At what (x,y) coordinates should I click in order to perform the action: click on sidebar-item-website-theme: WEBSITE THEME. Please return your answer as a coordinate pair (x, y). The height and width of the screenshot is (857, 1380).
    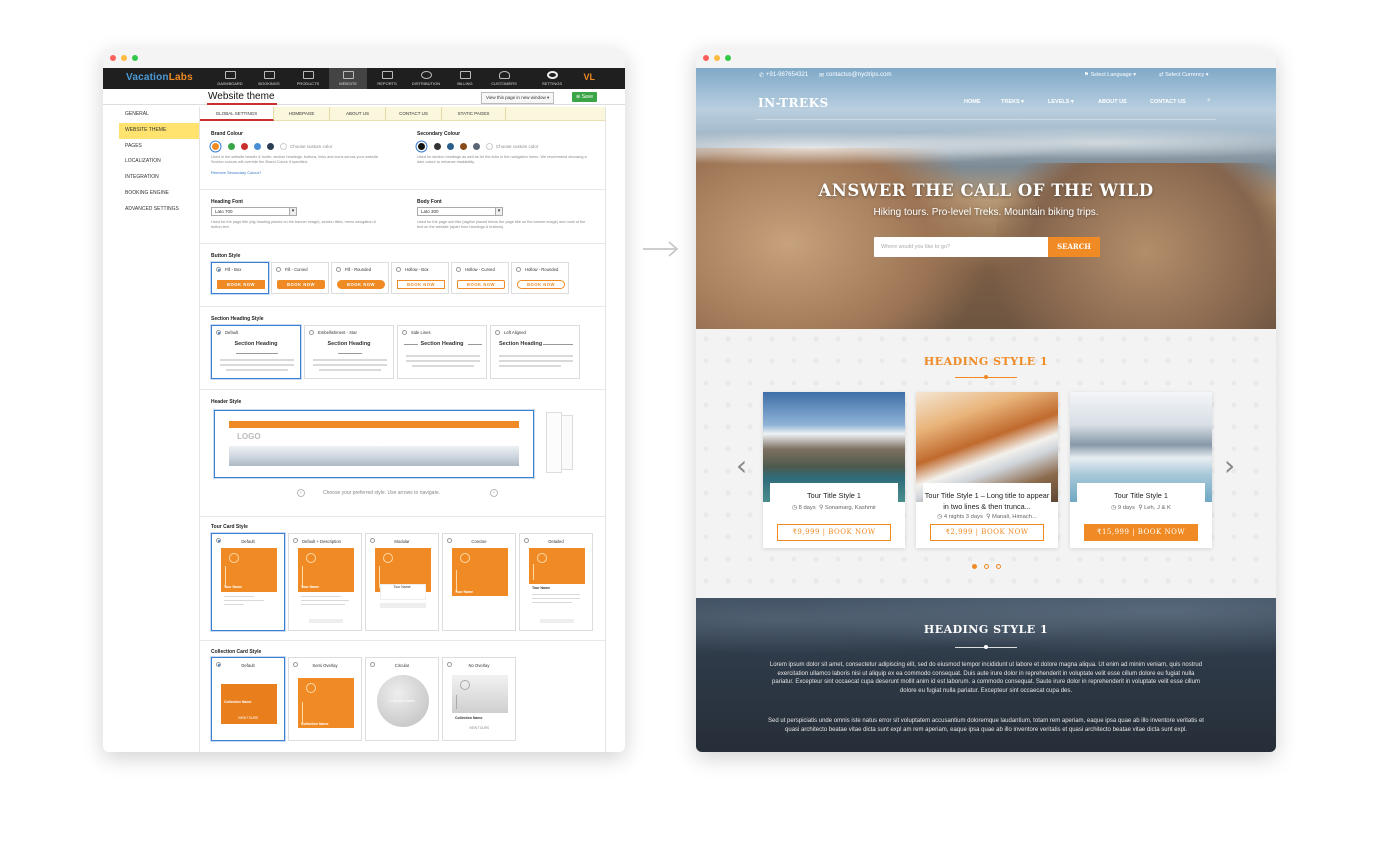
    Looking at the image, I should click on (159, 130).